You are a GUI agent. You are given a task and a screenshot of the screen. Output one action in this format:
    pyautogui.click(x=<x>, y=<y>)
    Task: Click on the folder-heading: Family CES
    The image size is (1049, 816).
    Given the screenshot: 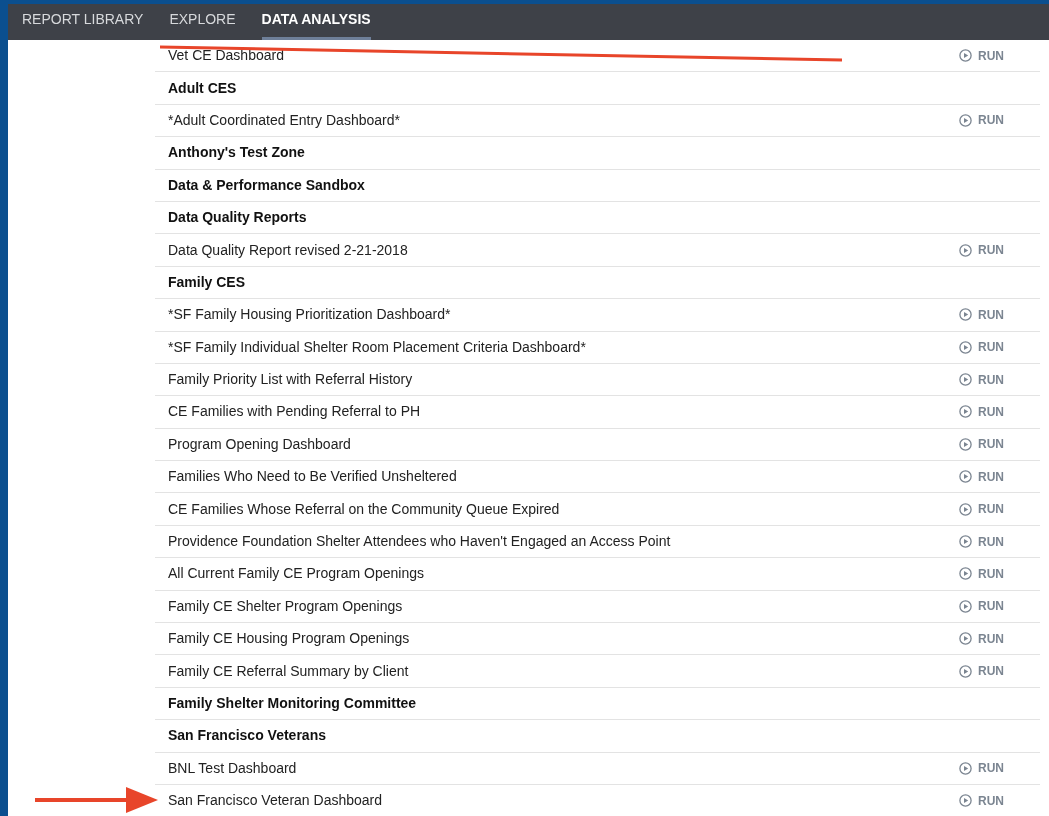 What is the action you would take?
    pyautogui.click(x=207, y=282)
    